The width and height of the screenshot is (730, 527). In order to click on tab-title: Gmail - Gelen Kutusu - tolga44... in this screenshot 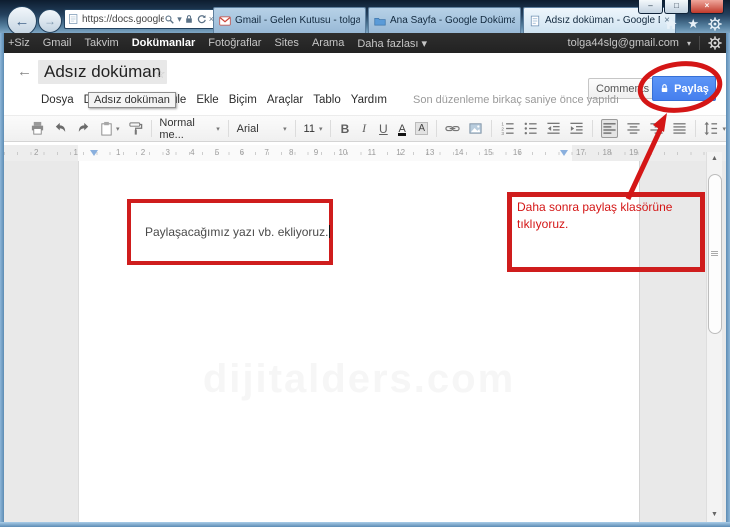, I will do `click(297, 20)`.